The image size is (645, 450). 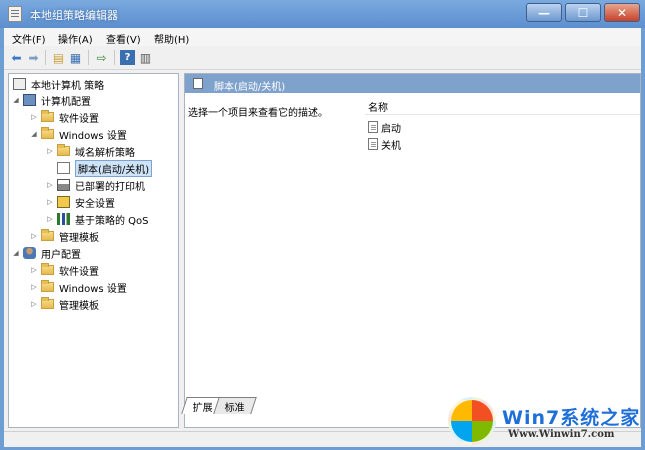 What do you see at coordinates (63, 185) in the screenshot?
I see `printer-icon` at bounding box center [63, 185].